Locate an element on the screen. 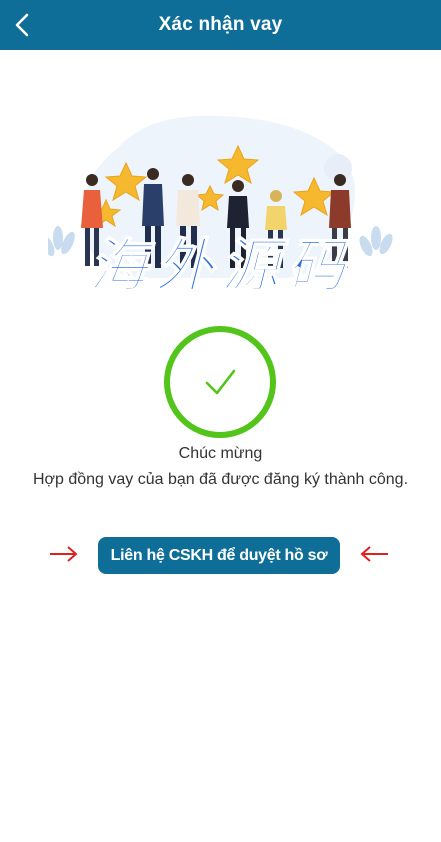  arrow-left-icon is located at coordinates (374, 554).